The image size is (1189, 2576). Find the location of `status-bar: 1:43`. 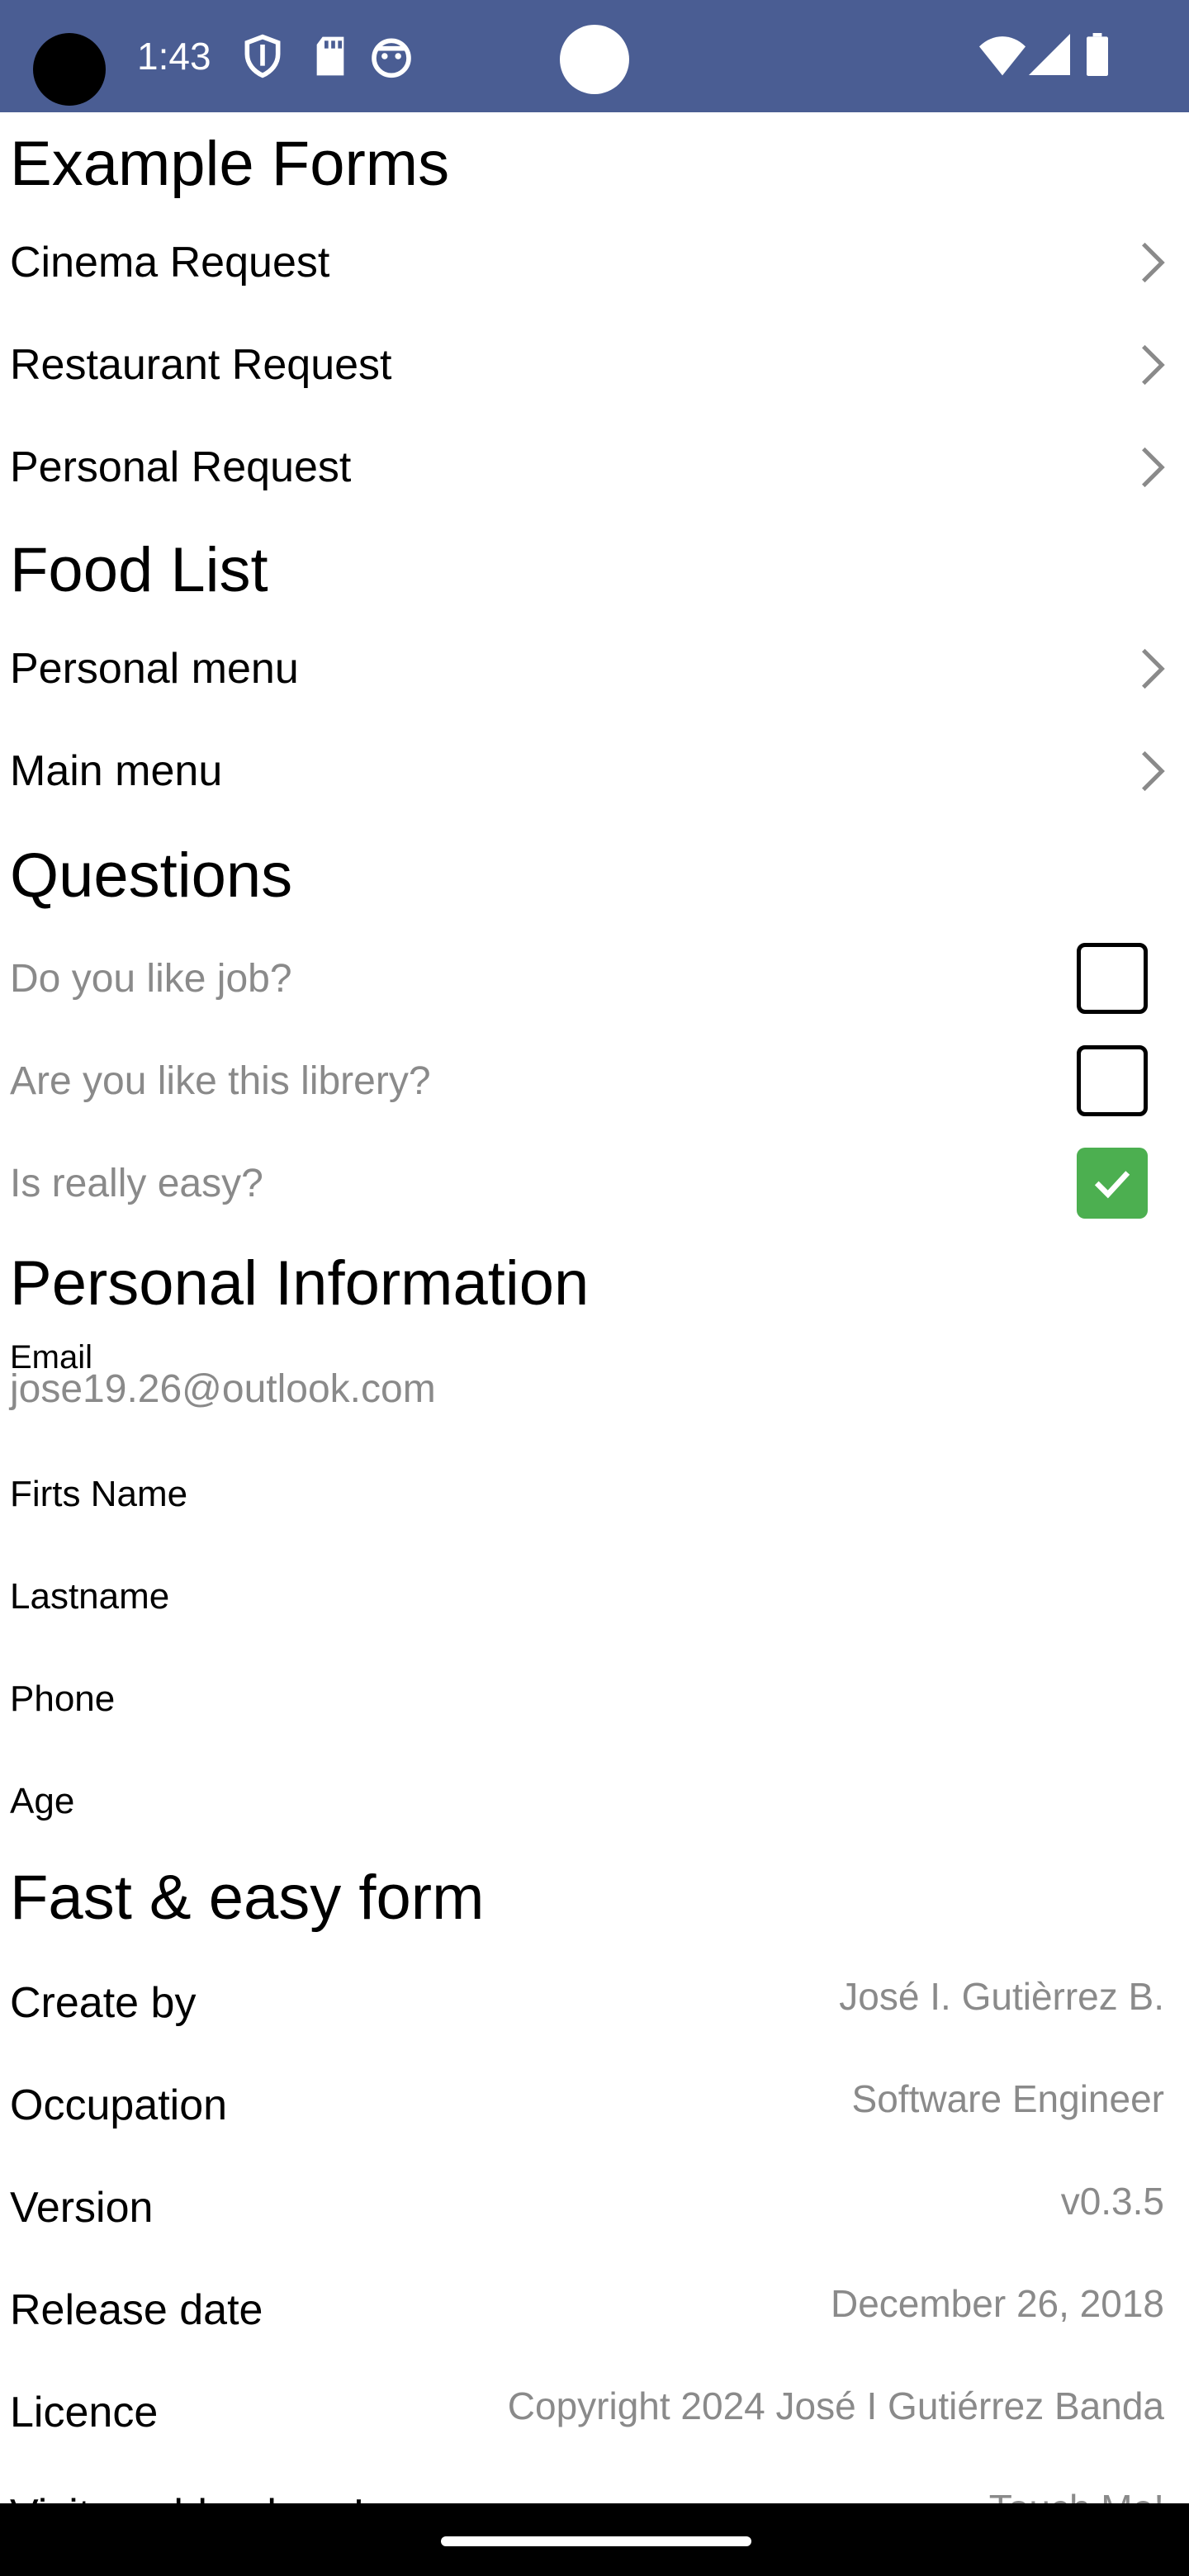

status-bar: 1:43 is located at coordinates (594, 56).